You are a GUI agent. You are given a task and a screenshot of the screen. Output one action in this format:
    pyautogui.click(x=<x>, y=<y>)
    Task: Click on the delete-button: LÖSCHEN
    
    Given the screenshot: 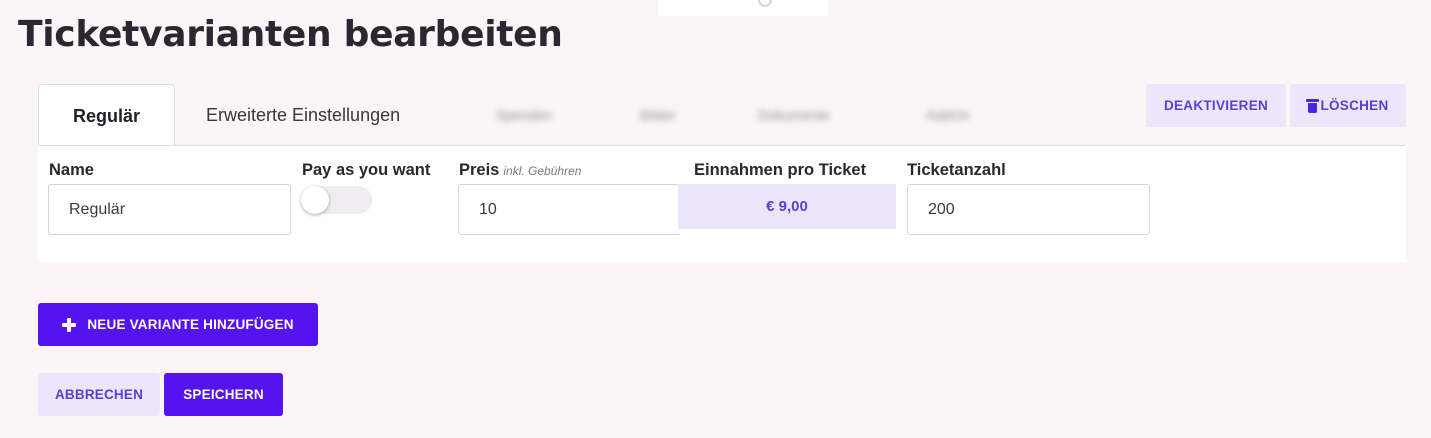 What is the action you would take?
    pyautogui.click(x=1348, y=105)
    